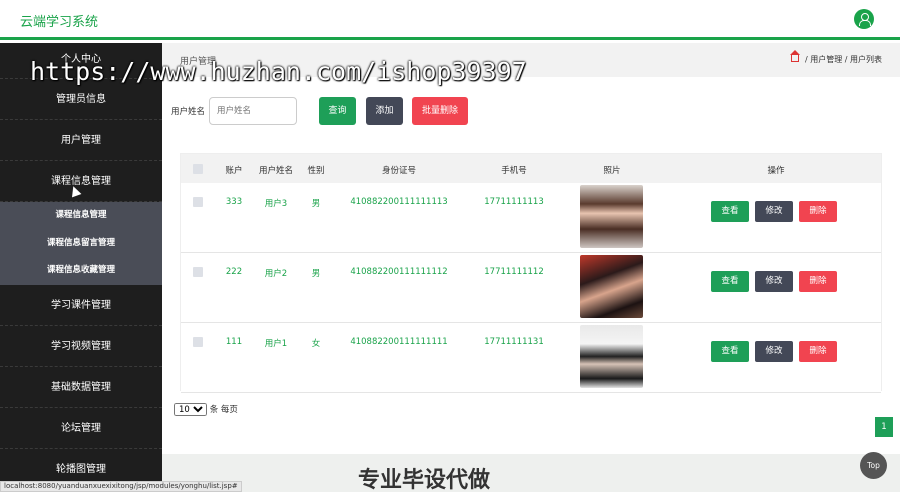  Describe the element at coordinates (81, 387) in the screenshot. I see `sidebar-item-base-data: 基础数据管理` at that location.